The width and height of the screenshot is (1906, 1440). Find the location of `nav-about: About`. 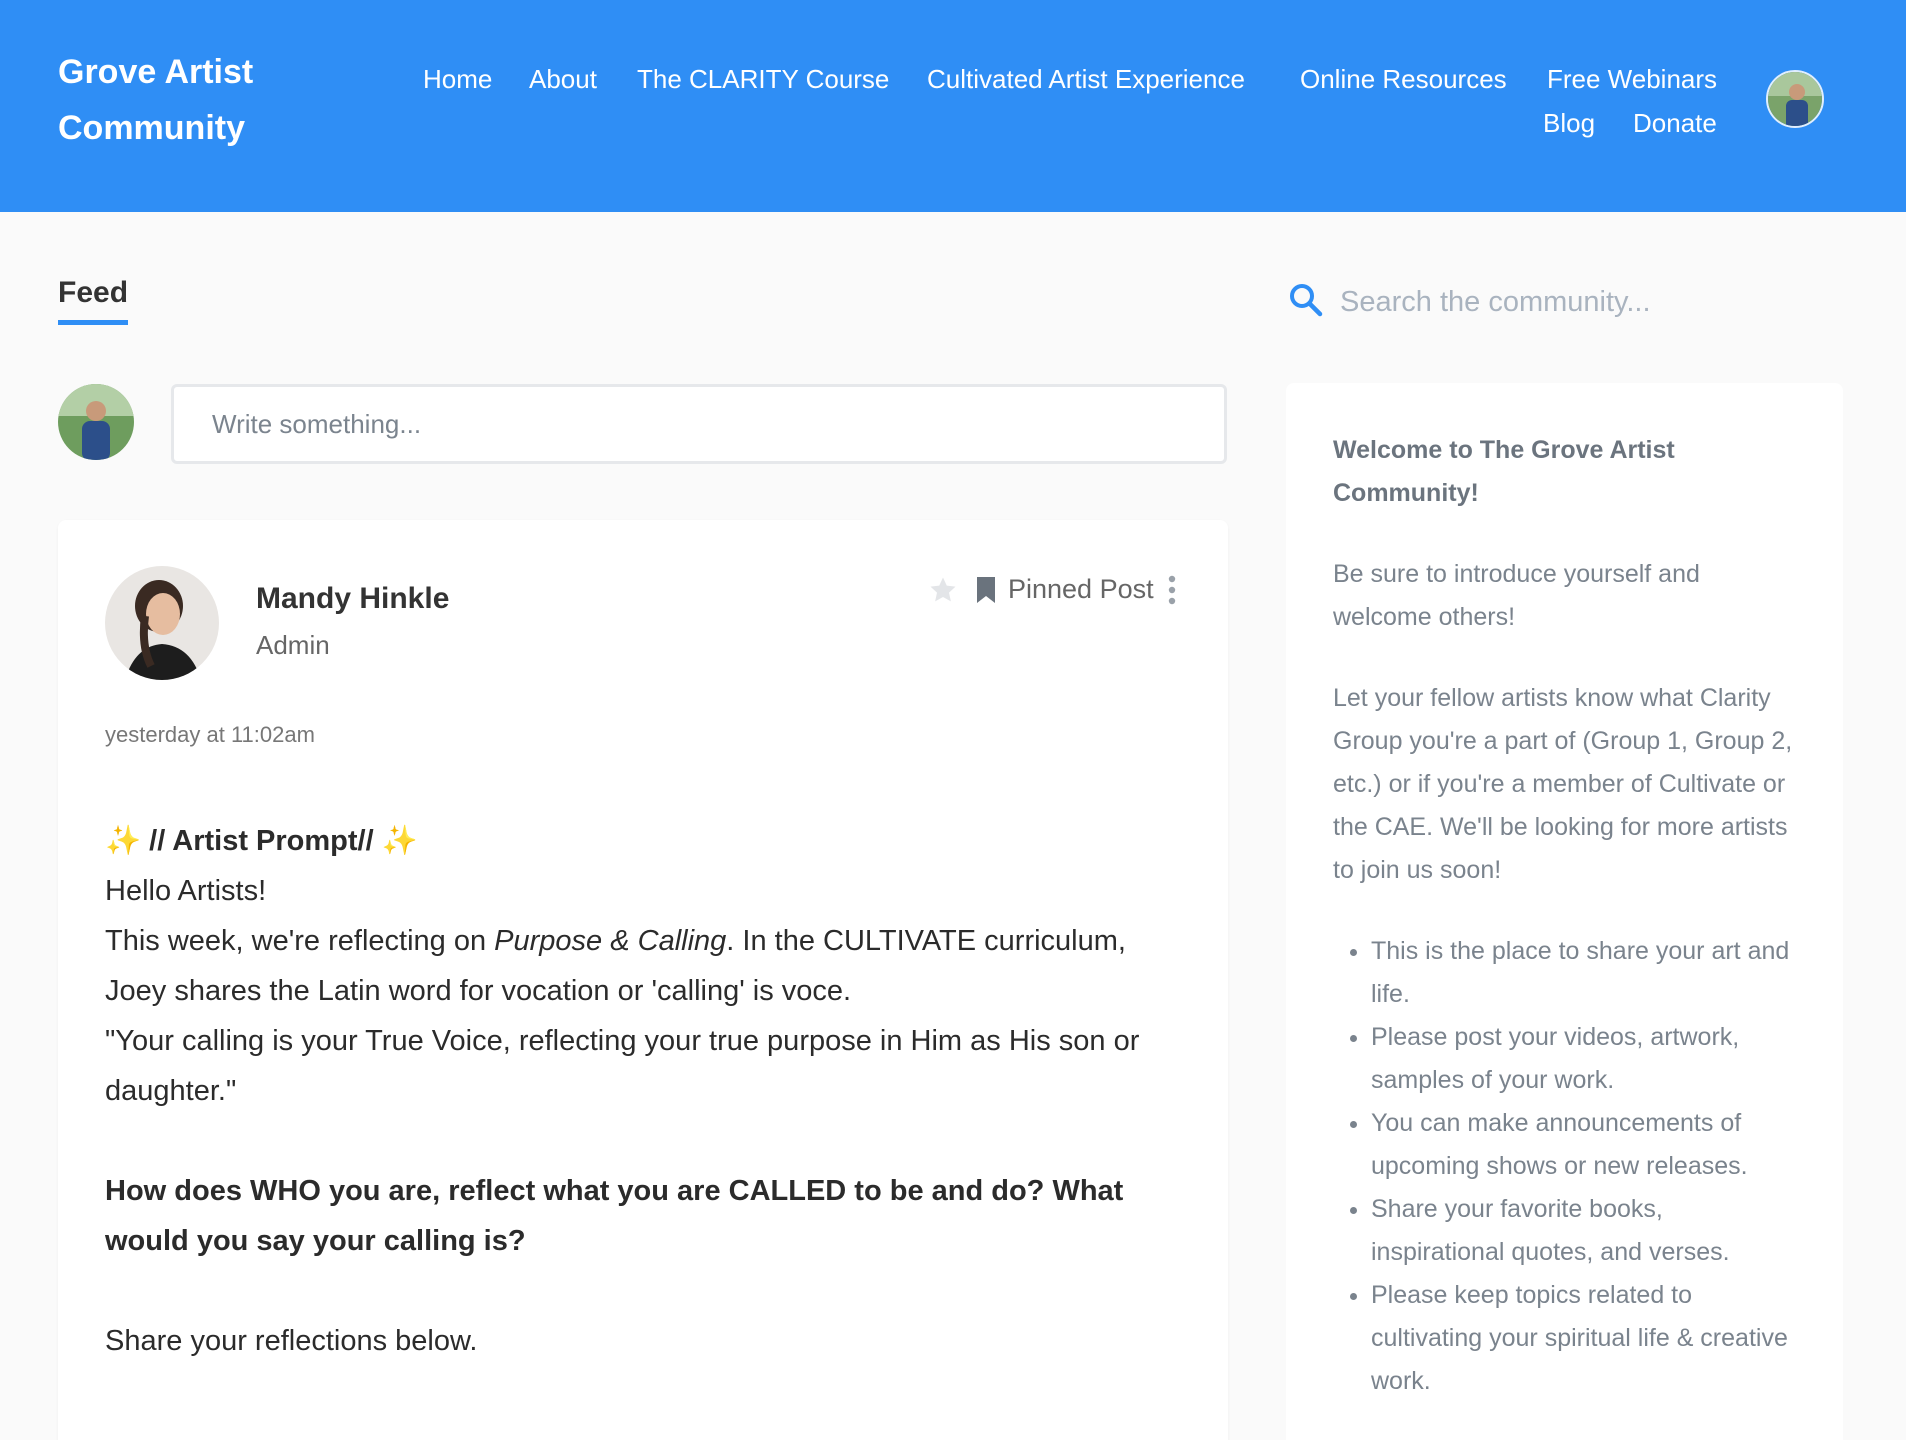

nav-about: About is located at coordinates (563, 79).